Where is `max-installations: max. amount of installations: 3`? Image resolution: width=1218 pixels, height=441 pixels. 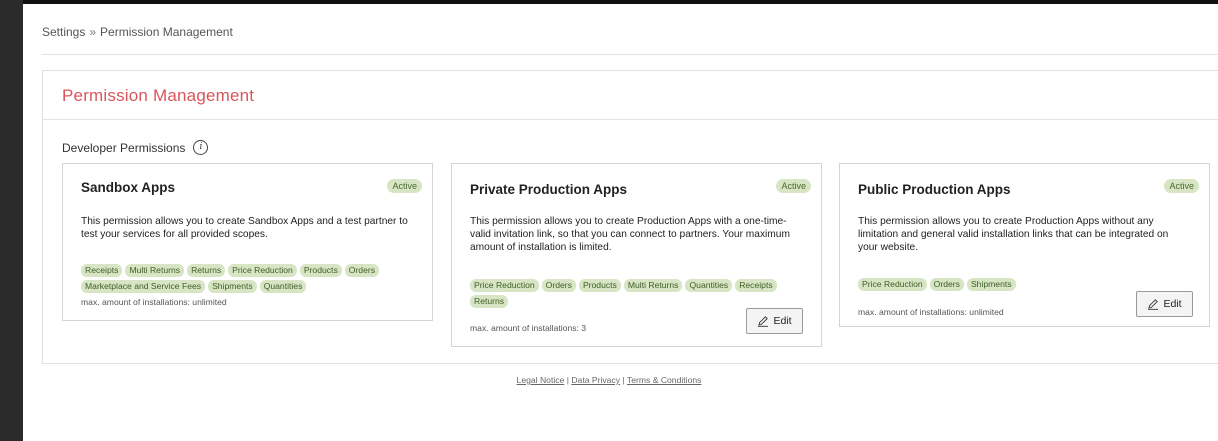
max-installations: max. amount of installations: 3 is located at coordinates (528, 328).